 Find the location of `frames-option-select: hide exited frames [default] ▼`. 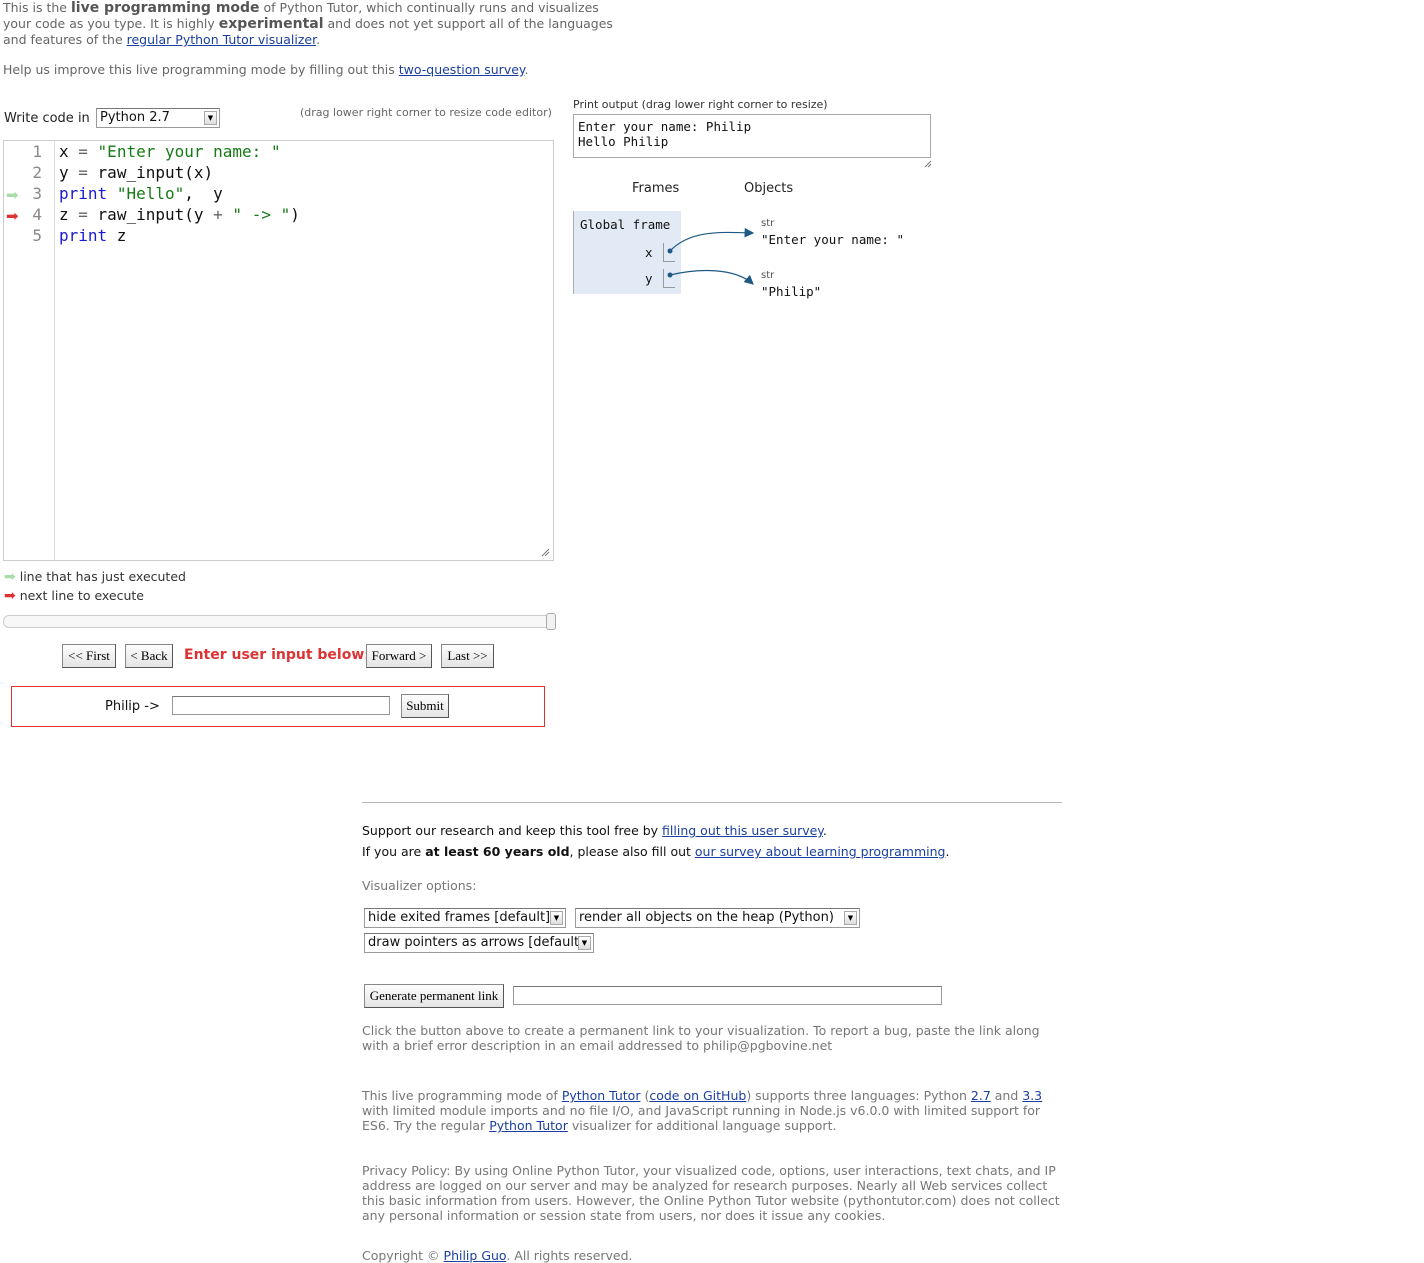

frames-option-select: hide exited frames [default] ▼ is located at coordinates (465, 918).